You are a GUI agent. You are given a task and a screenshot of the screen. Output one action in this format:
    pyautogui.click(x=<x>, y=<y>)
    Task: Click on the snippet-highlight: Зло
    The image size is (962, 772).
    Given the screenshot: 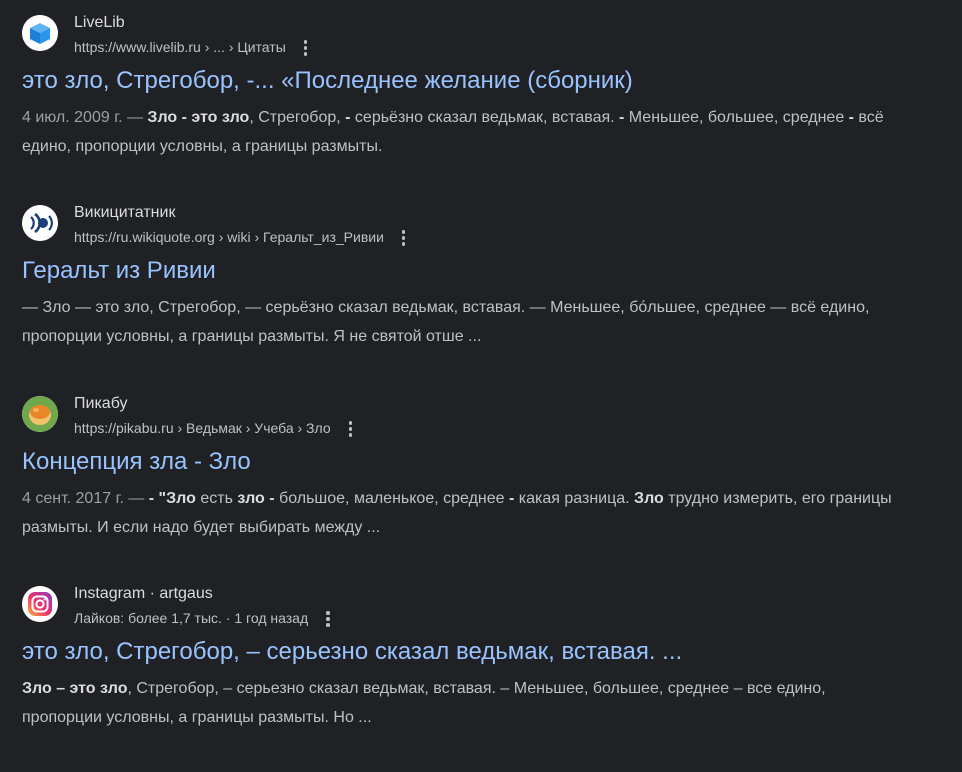 What is the action you would take?
    pyautogui.click(x=649, y=498)
    